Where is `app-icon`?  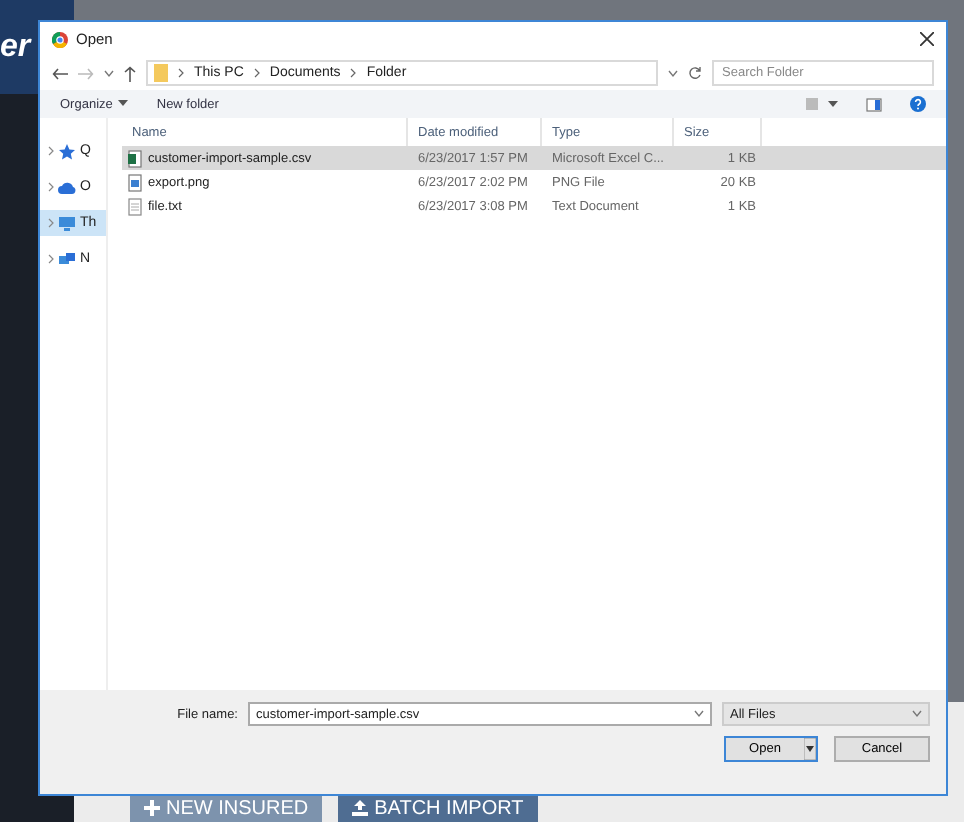
app-icon is located at coordinates (60, 39).